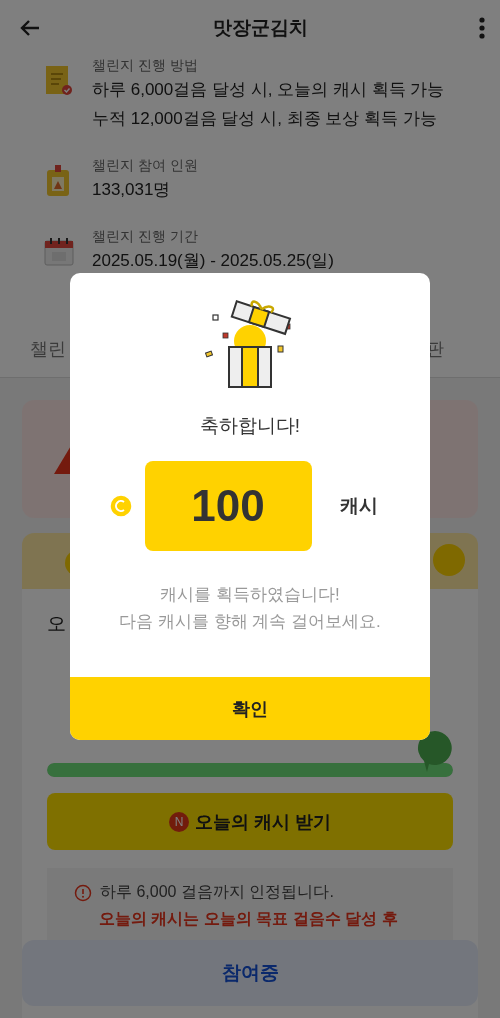 This screenshot has width=500, height=1018. What do you see at coordinates (145, 65) in the screenshot?
I see `info-label: 챌린지 진행 방법` at bounding box center [145, 65].